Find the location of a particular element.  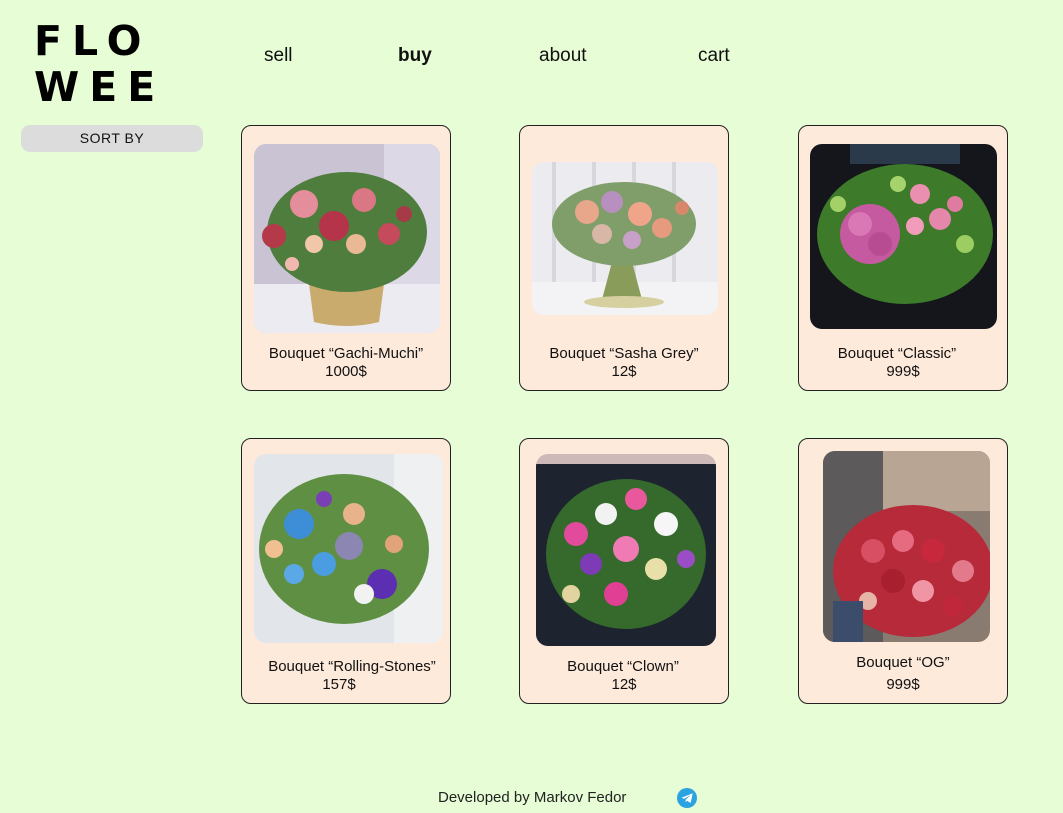

nav-link-buy: buy is located at coordinates (415, 56).